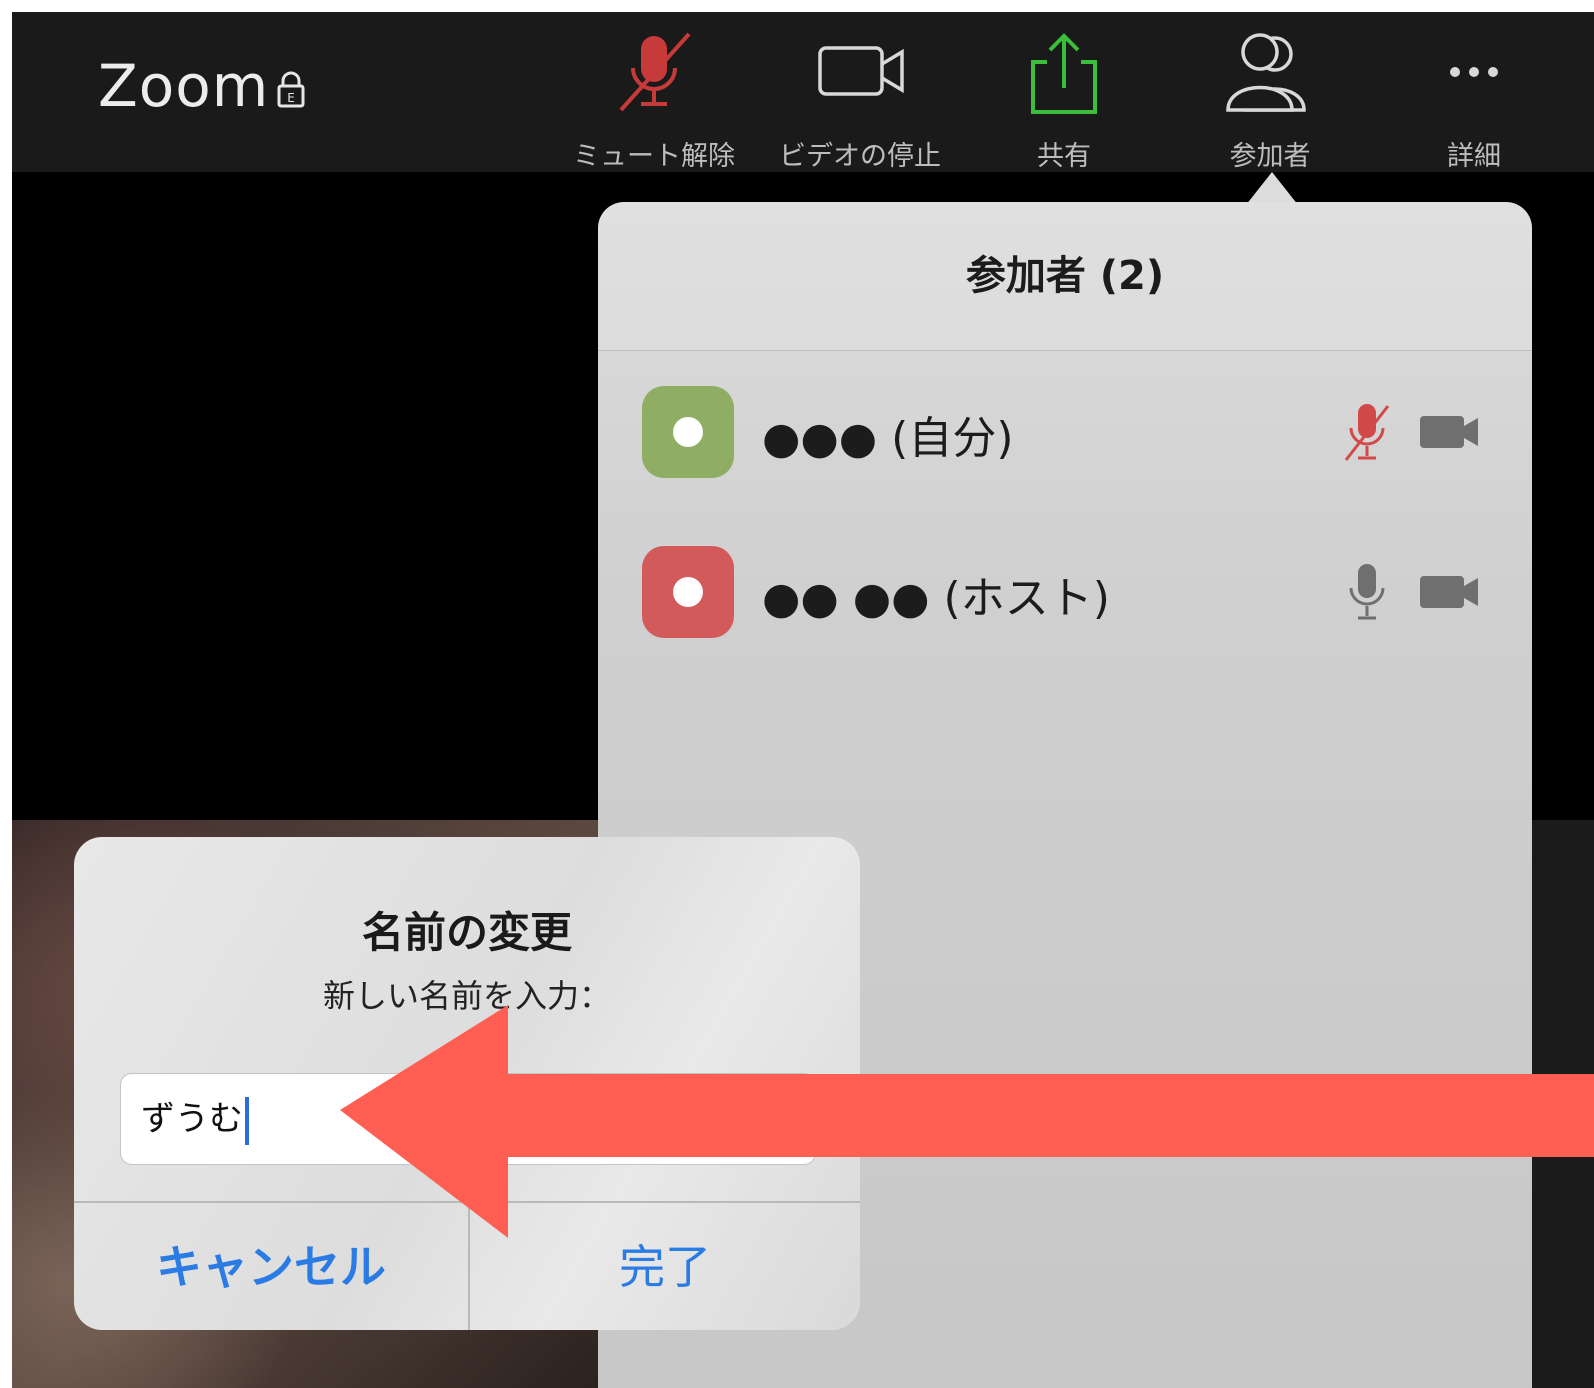  What do you see at coordinates (192, 1119) in the screenshot?
I see `name-input-value: ずうむ` at bounding box center [192, 1119].